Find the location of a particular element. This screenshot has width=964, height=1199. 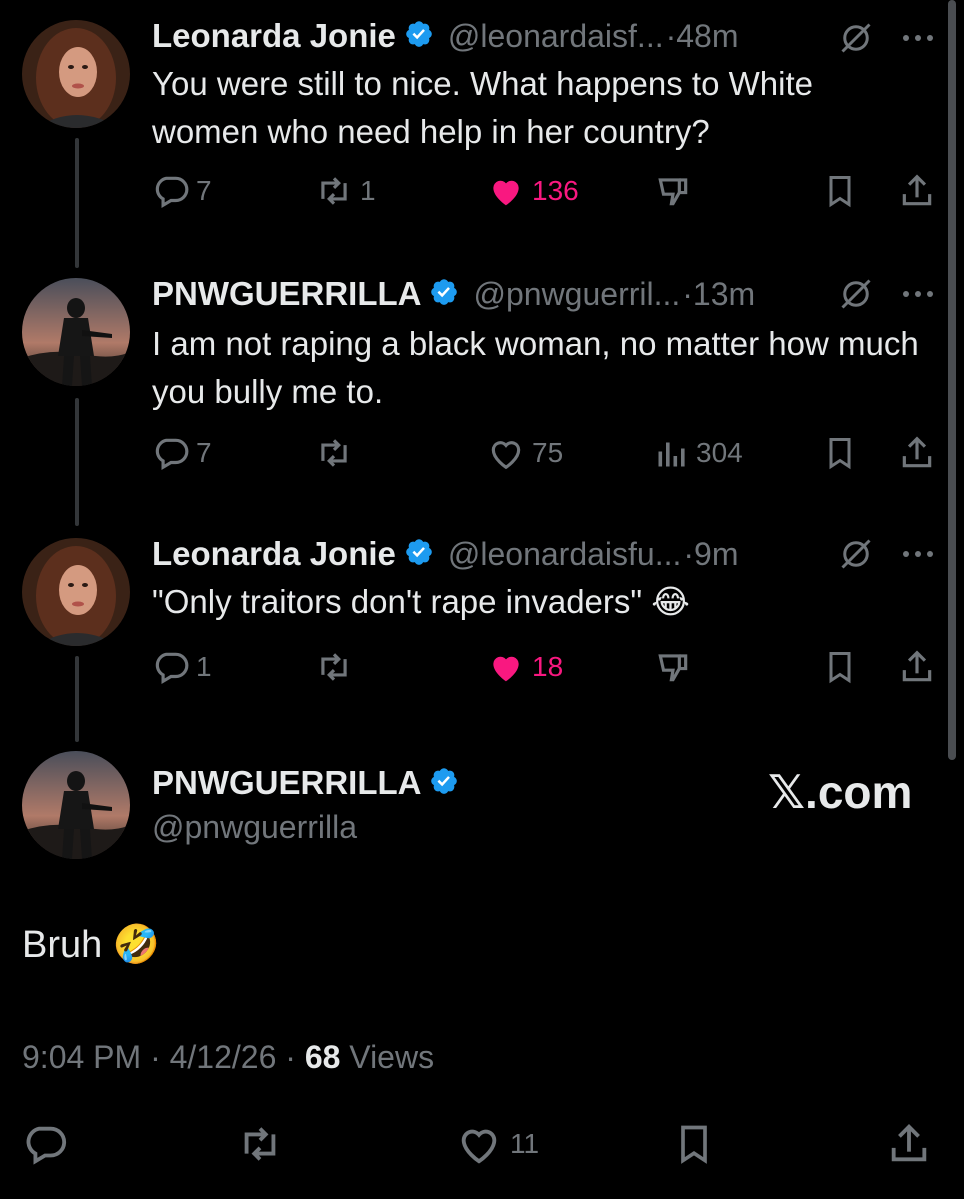

views-label: Views is located at coordinates (387, 1057).